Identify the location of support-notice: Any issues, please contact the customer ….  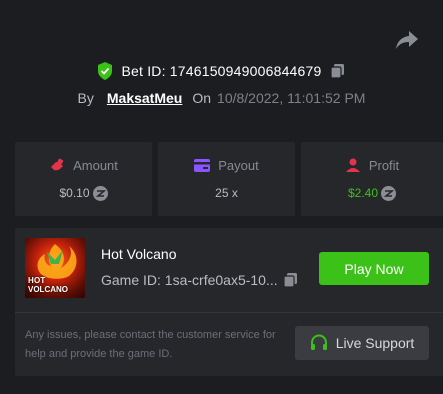
(150, 344).